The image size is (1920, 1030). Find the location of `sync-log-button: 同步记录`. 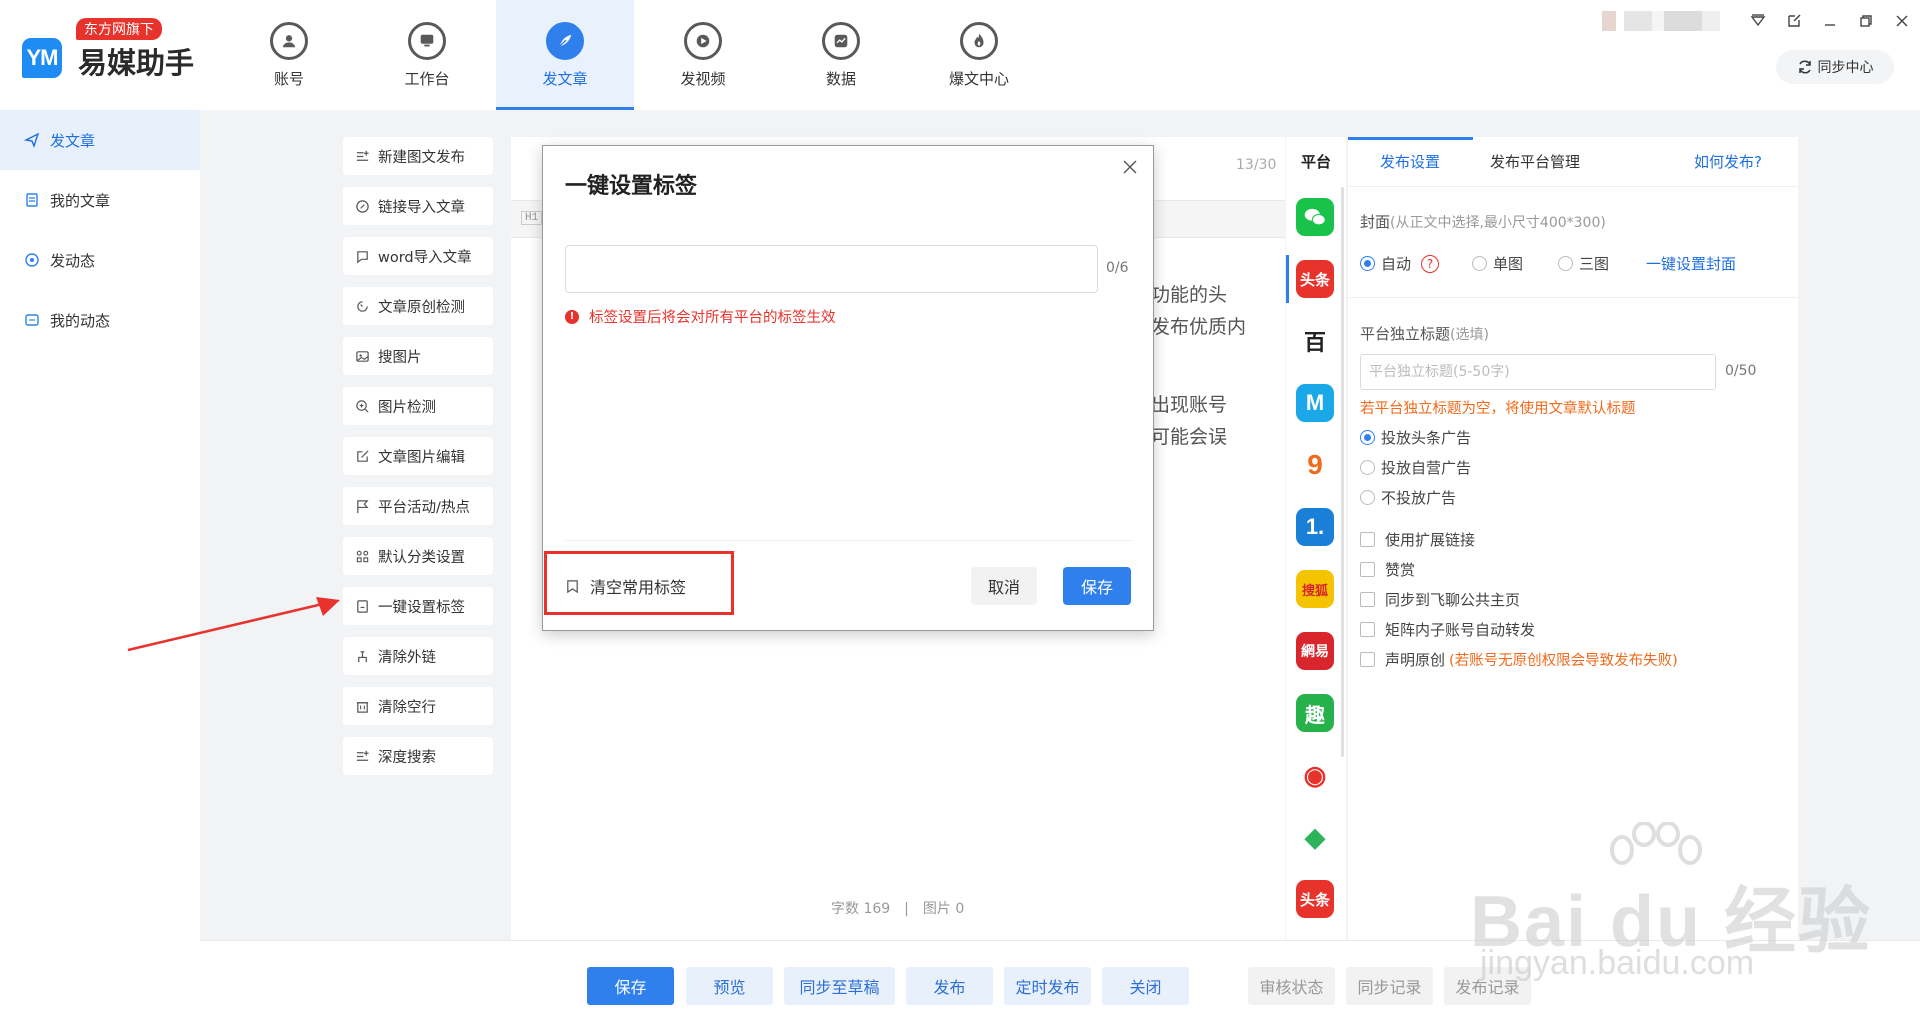

sync-log-button: 同步记录 is located at coordinates (1389, 986).